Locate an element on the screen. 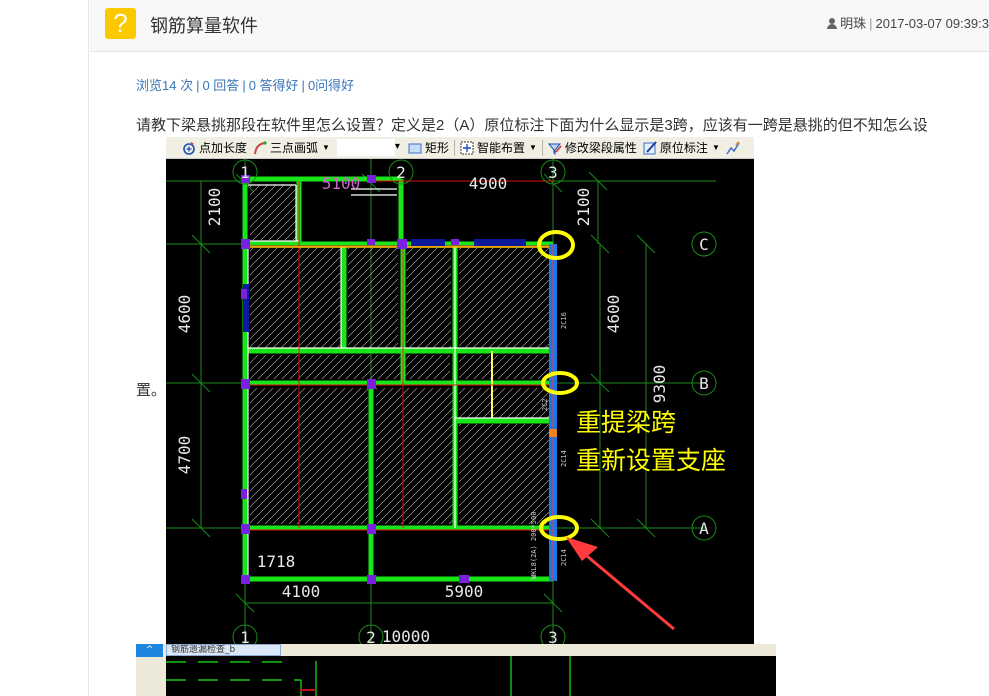 This screenshot has width=989, height=696. question-mark-icon: ? is located at coordinates (120, 23).